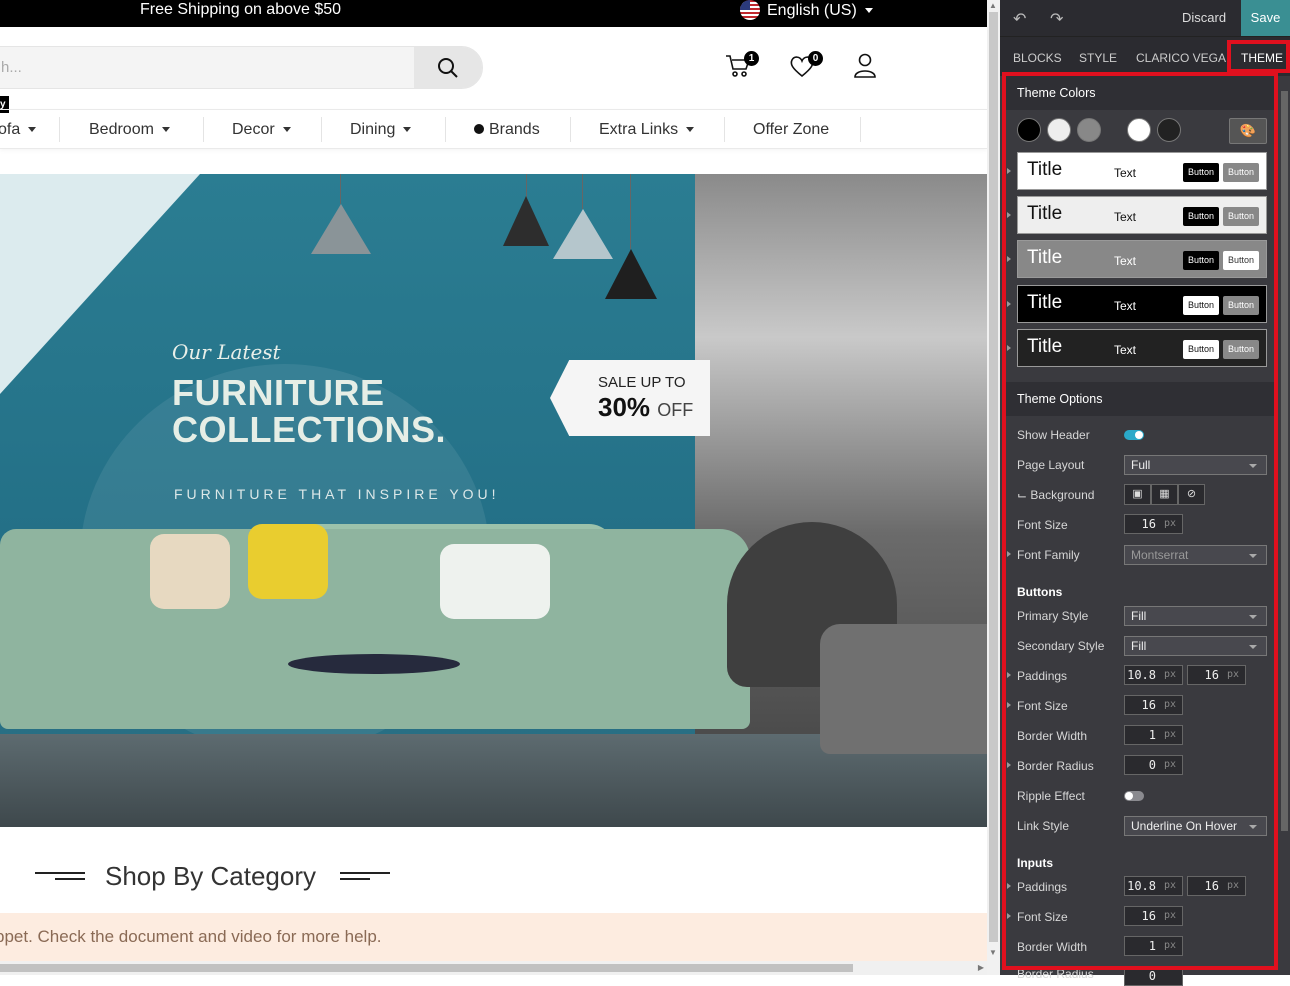  I want to click on menu-label: Bedroom, so click(121, 129).